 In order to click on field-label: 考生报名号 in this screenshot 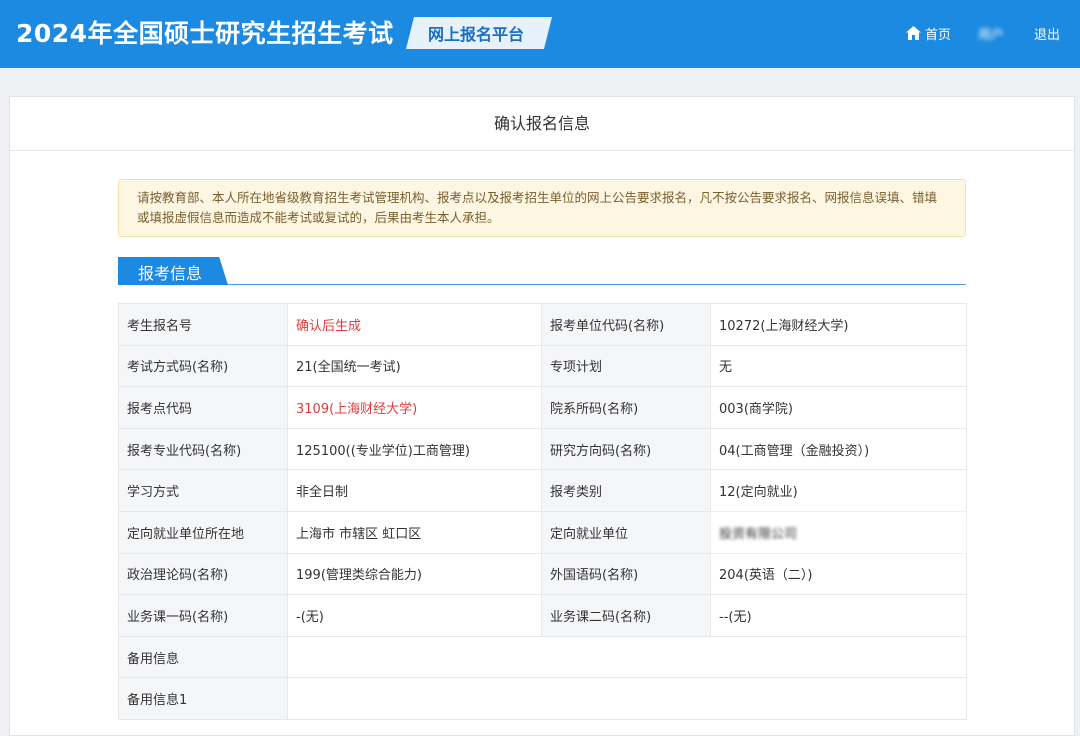, I will do `click(203, 324)`.